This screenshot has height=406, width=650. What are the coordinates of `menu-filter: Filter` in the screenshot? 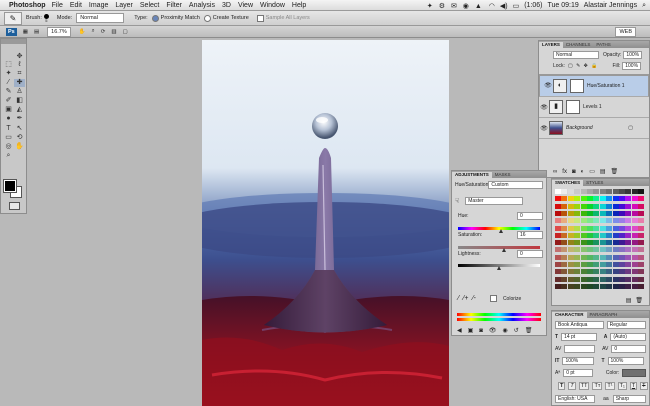 It's located at (174, 5).